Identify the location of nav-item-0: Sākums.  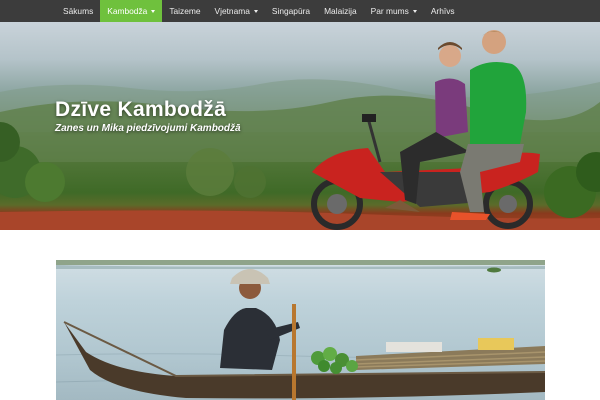
(78, 11).